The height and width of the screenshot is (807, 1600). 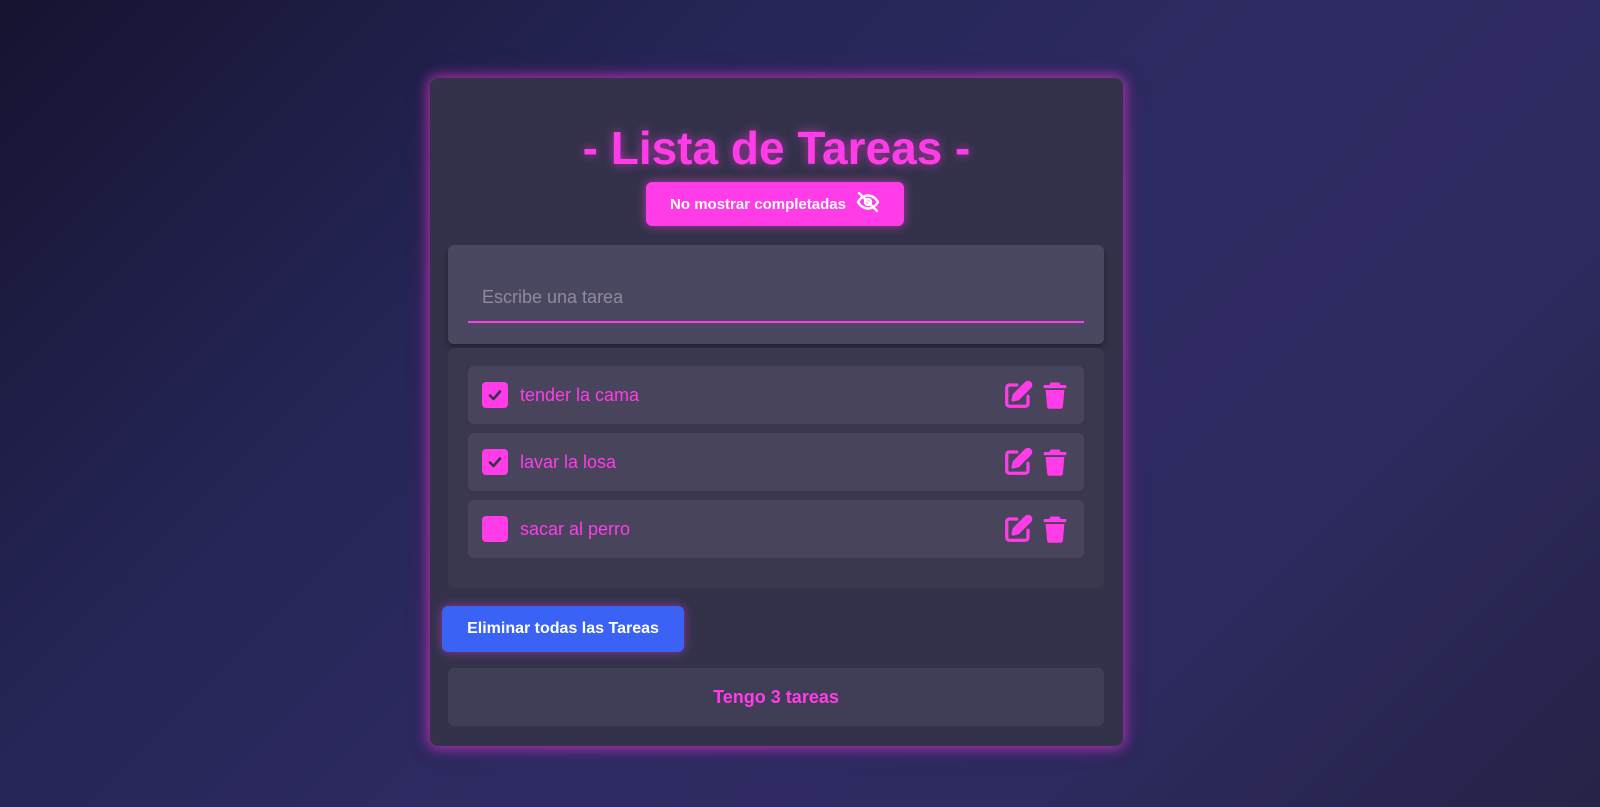 I want to click on hide-completed-button: No mostrar completadas, so click(x=775, y=204).